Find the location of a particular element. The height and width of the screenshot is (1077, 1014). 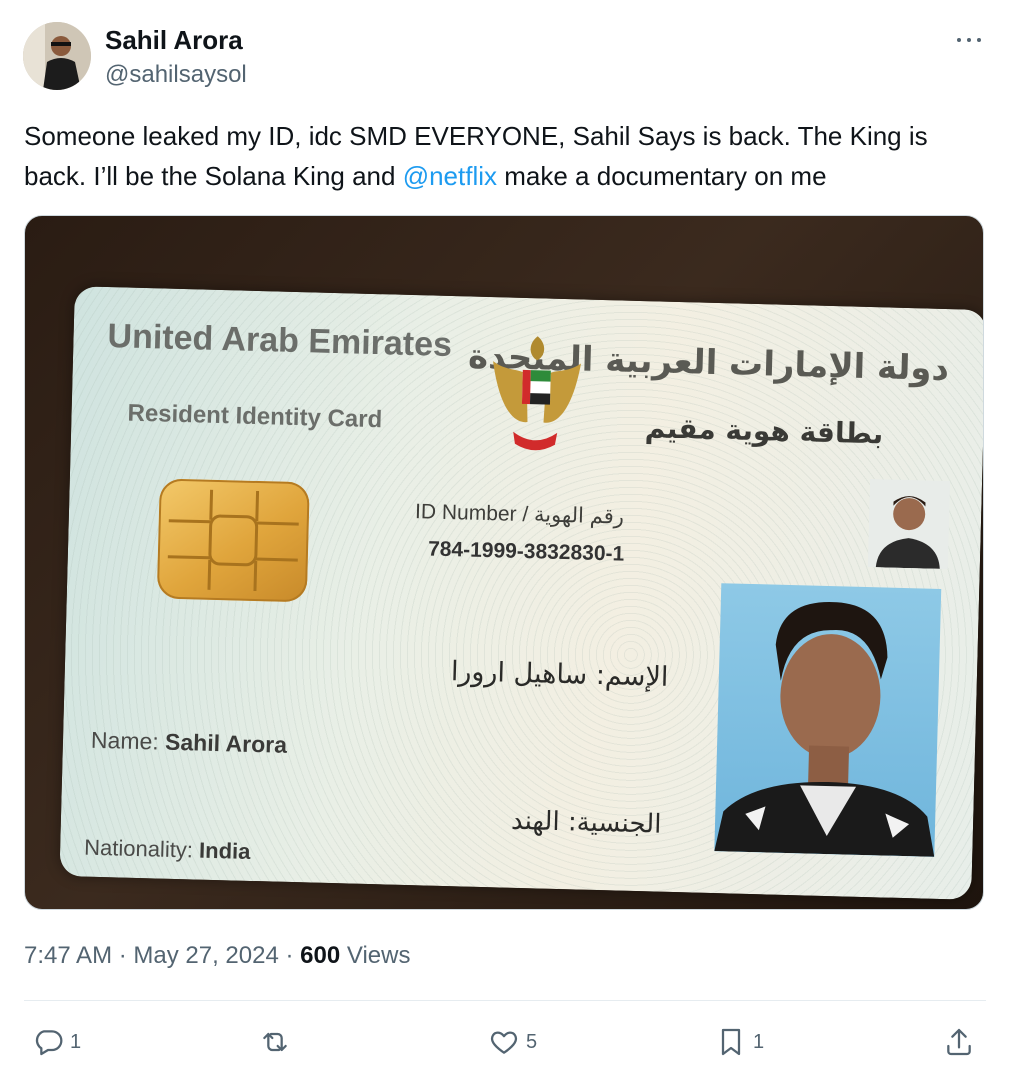

card-country-en: United Arab Emirates is located at coordinates (280, 341).